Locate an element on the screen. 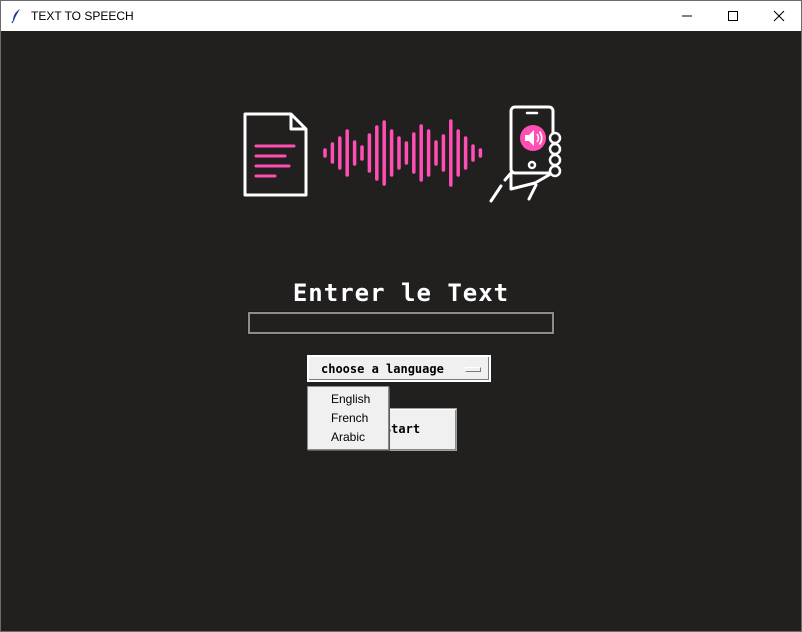 Image resolution: width=802 pixels, height=632 pixels. minimize-button is located at coordinates (687, 16).